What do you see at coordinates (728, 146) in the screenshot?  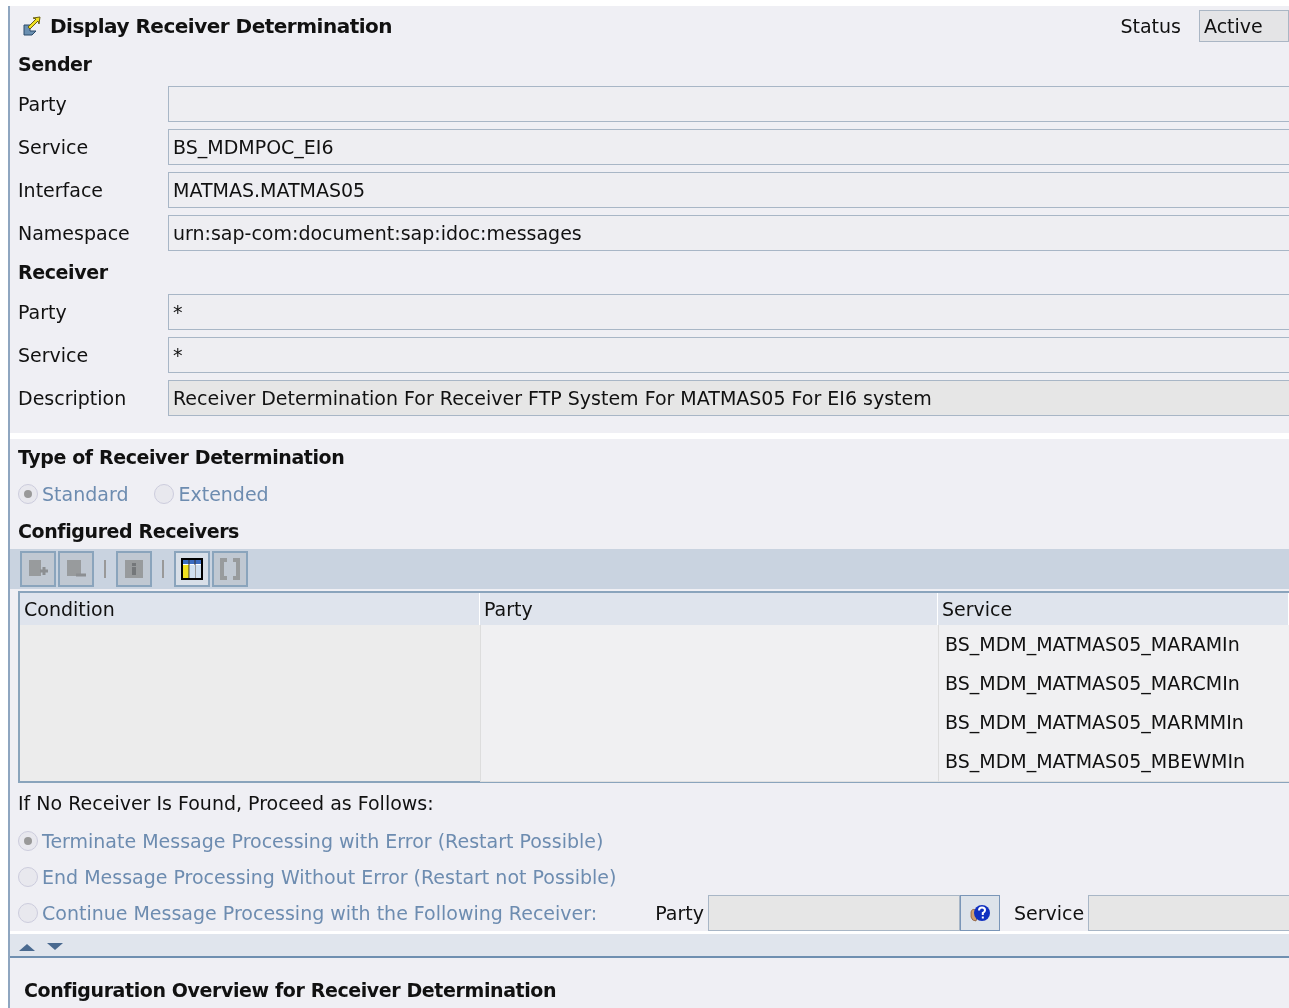 I see `input-field: BS_MDMPOC_EI6` at bounding box center [728, 146].